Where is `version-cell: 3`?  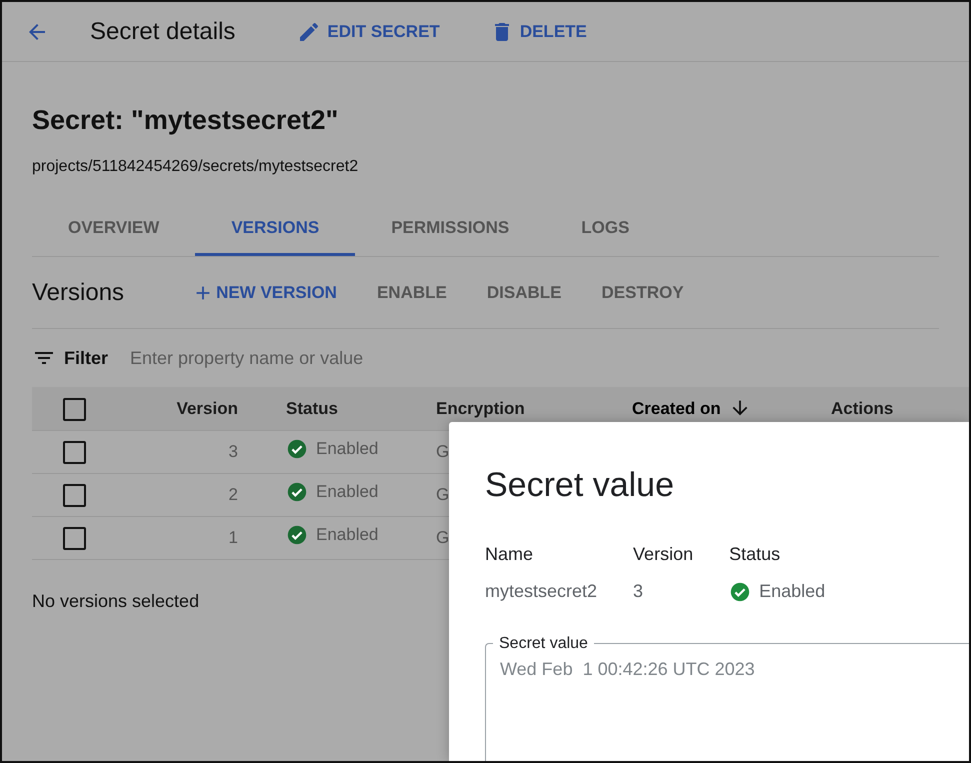 version-cell: 3 is located at coordinates (233, 451).